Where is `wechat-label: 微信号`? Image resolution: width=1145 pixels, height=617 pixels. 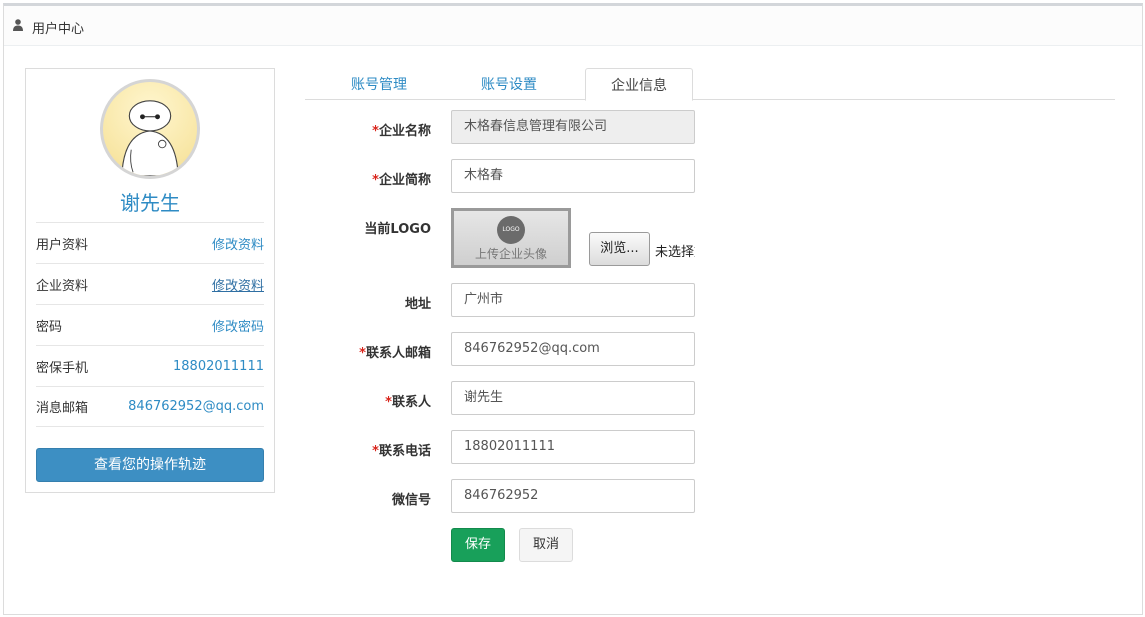 wechat-label: 微信号 is located at coordinates (411, 500).